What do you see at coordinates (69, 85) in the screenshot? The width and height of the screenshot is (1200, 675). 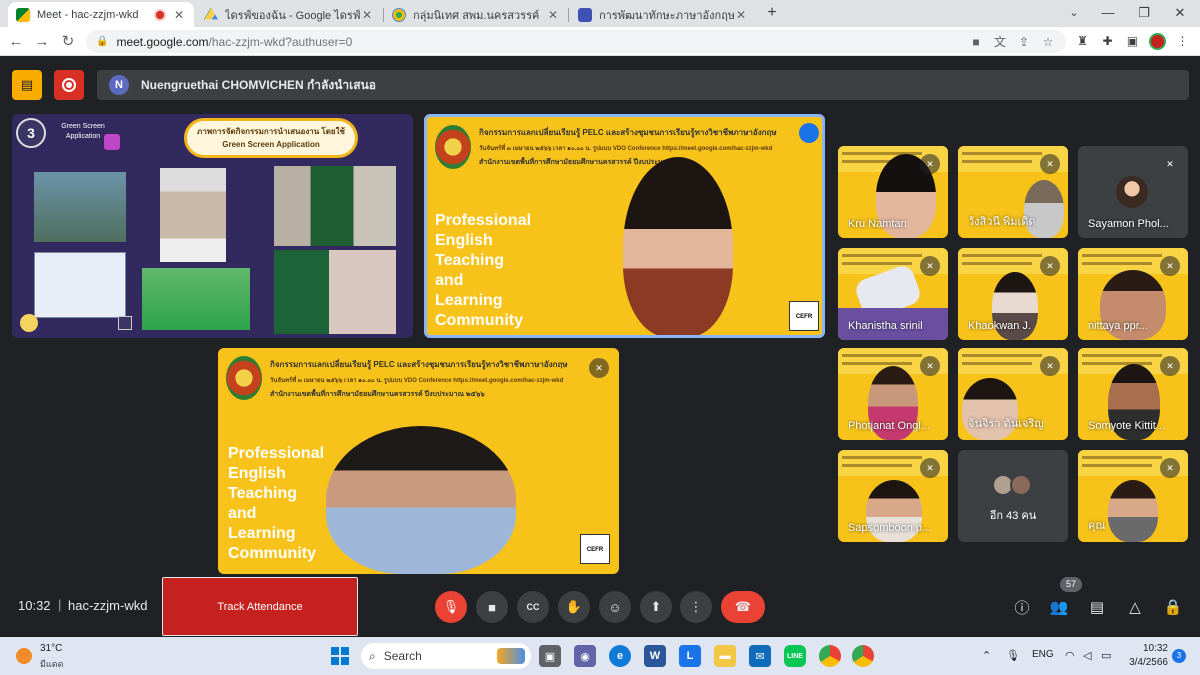 I see `record-icon` at bounding box center [69, 85].